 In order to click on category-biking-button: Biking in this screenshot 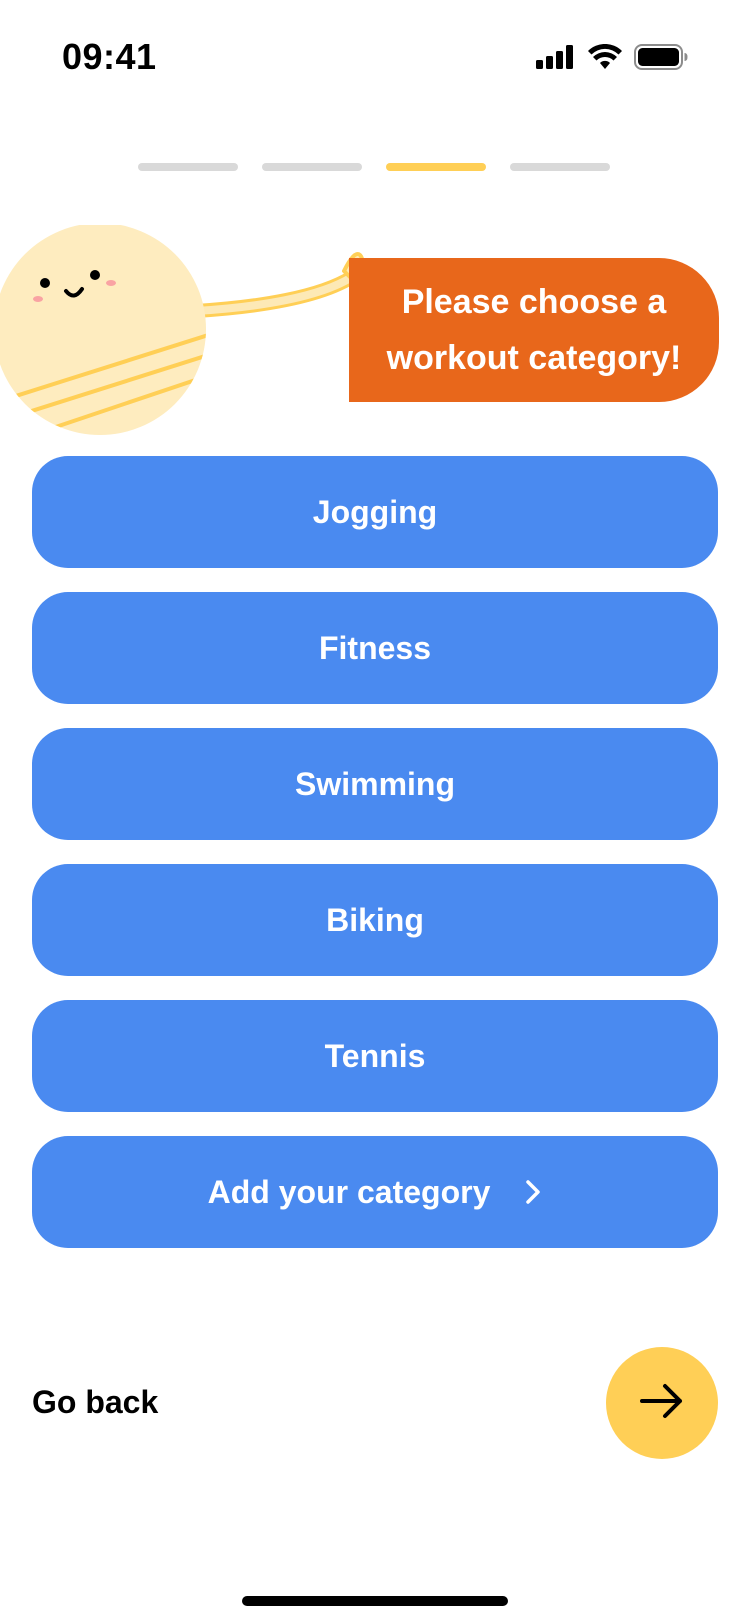, I will do `click(375, 920)`.